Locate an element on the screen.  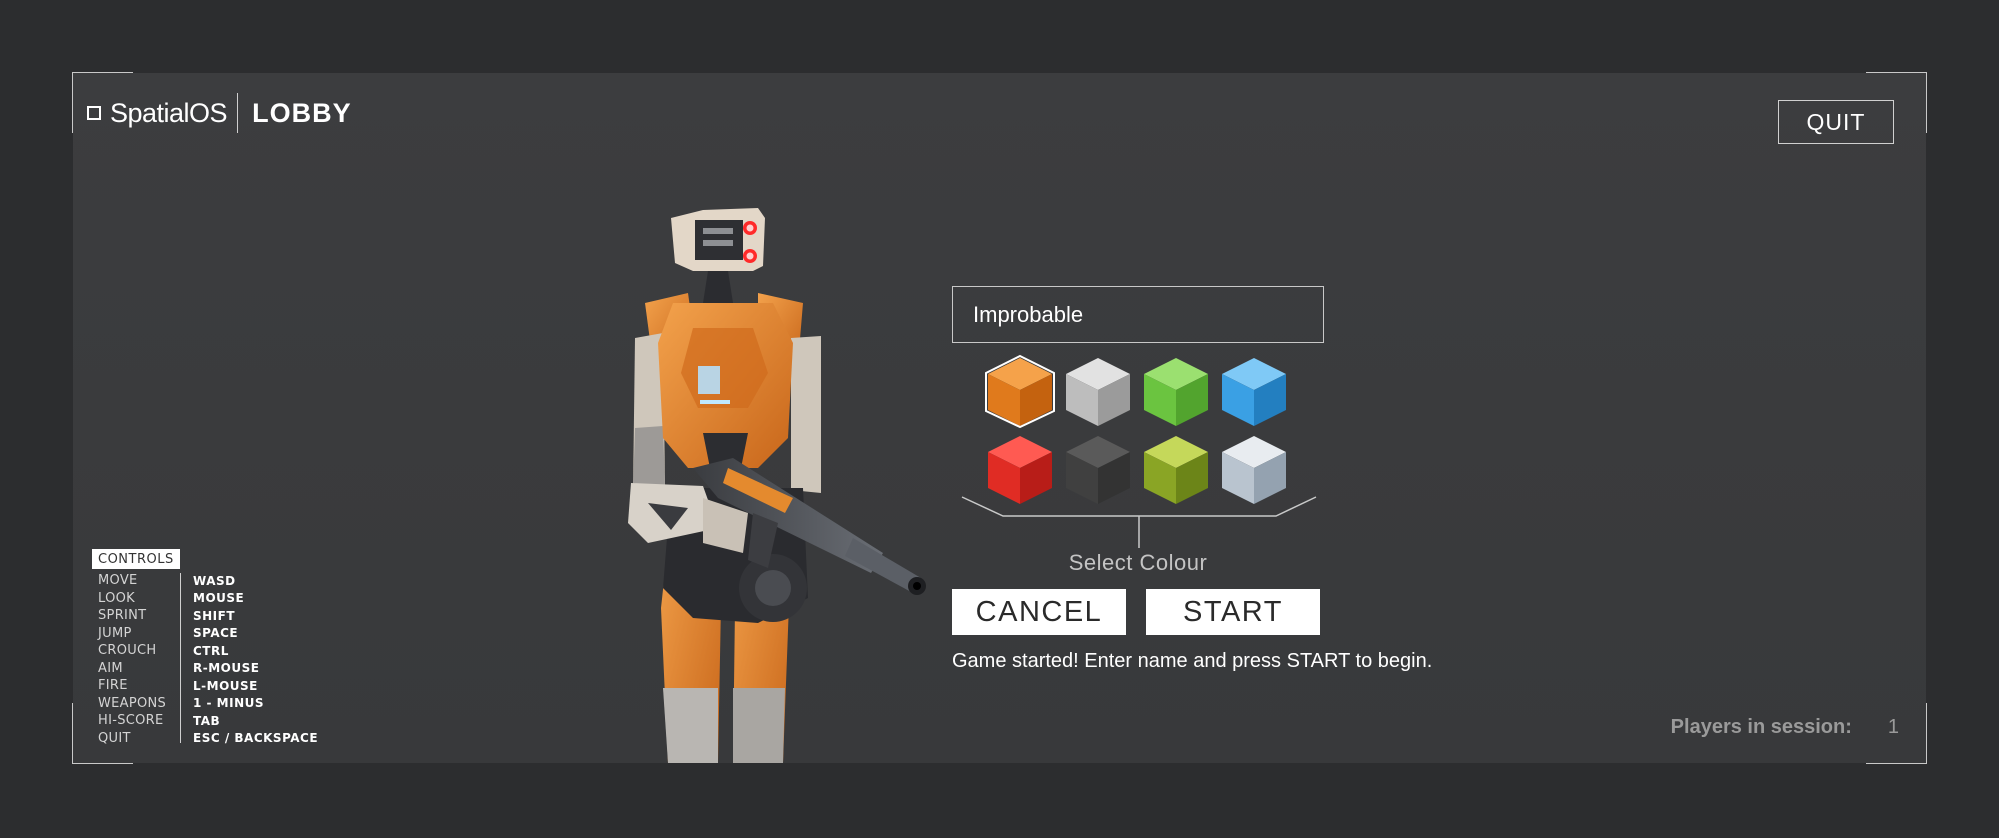
control-row: SPRINT SHIFT is located at coordinates (205, 616).